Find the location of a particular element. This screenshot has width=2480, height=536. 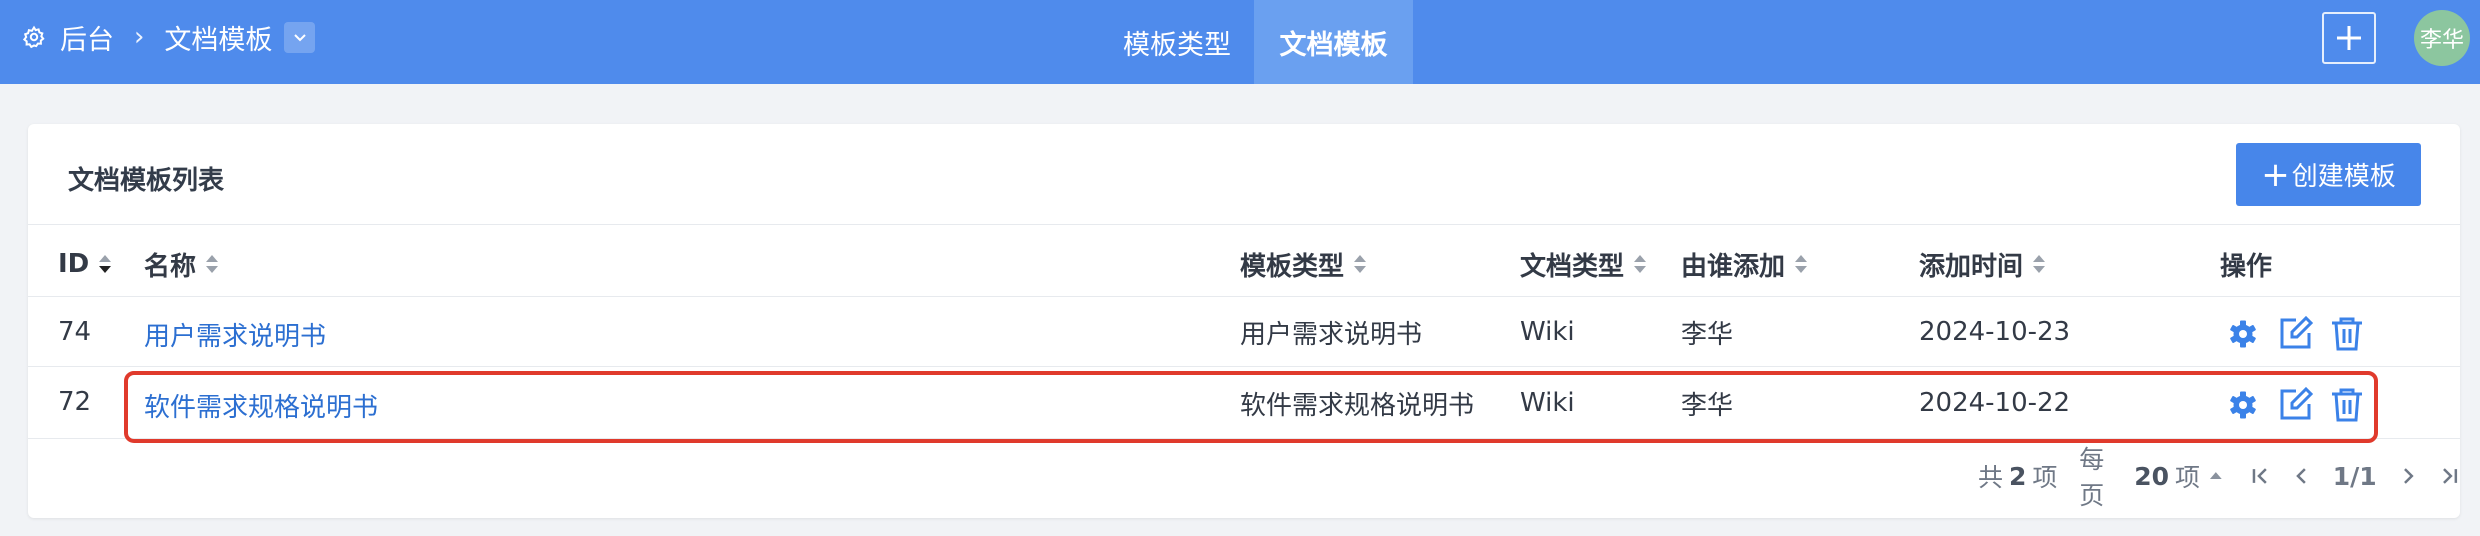

row-highlight-annotation is located at coordinates (1251, 407).